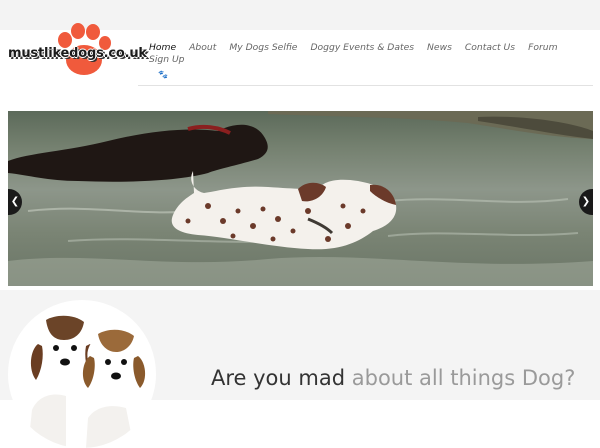 The height and width of the screenshot is (448, 600). What do you see at coordinates (463, 378) in the screenshot?
I see `tagline-light: about all things Dog?` at bounding box center [463, 378].